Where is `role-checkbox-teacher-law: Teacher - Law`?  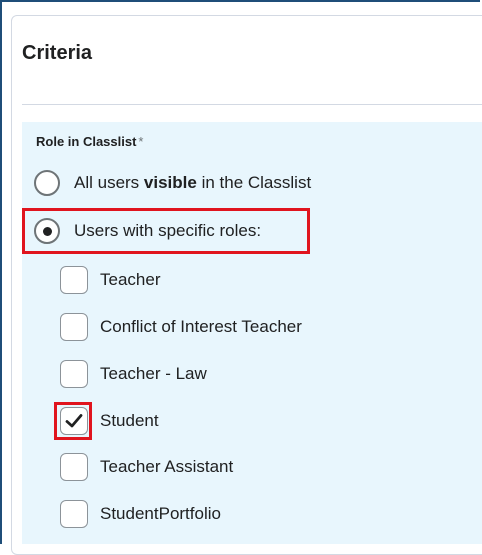 role-checkbox-teacher-law: Teacher - Law is located at coordinates (133, 374).